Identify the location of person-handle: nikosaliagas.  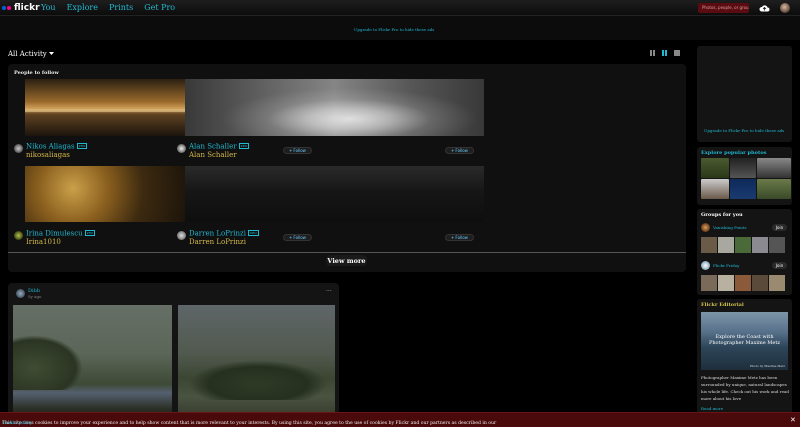
(48, 154).